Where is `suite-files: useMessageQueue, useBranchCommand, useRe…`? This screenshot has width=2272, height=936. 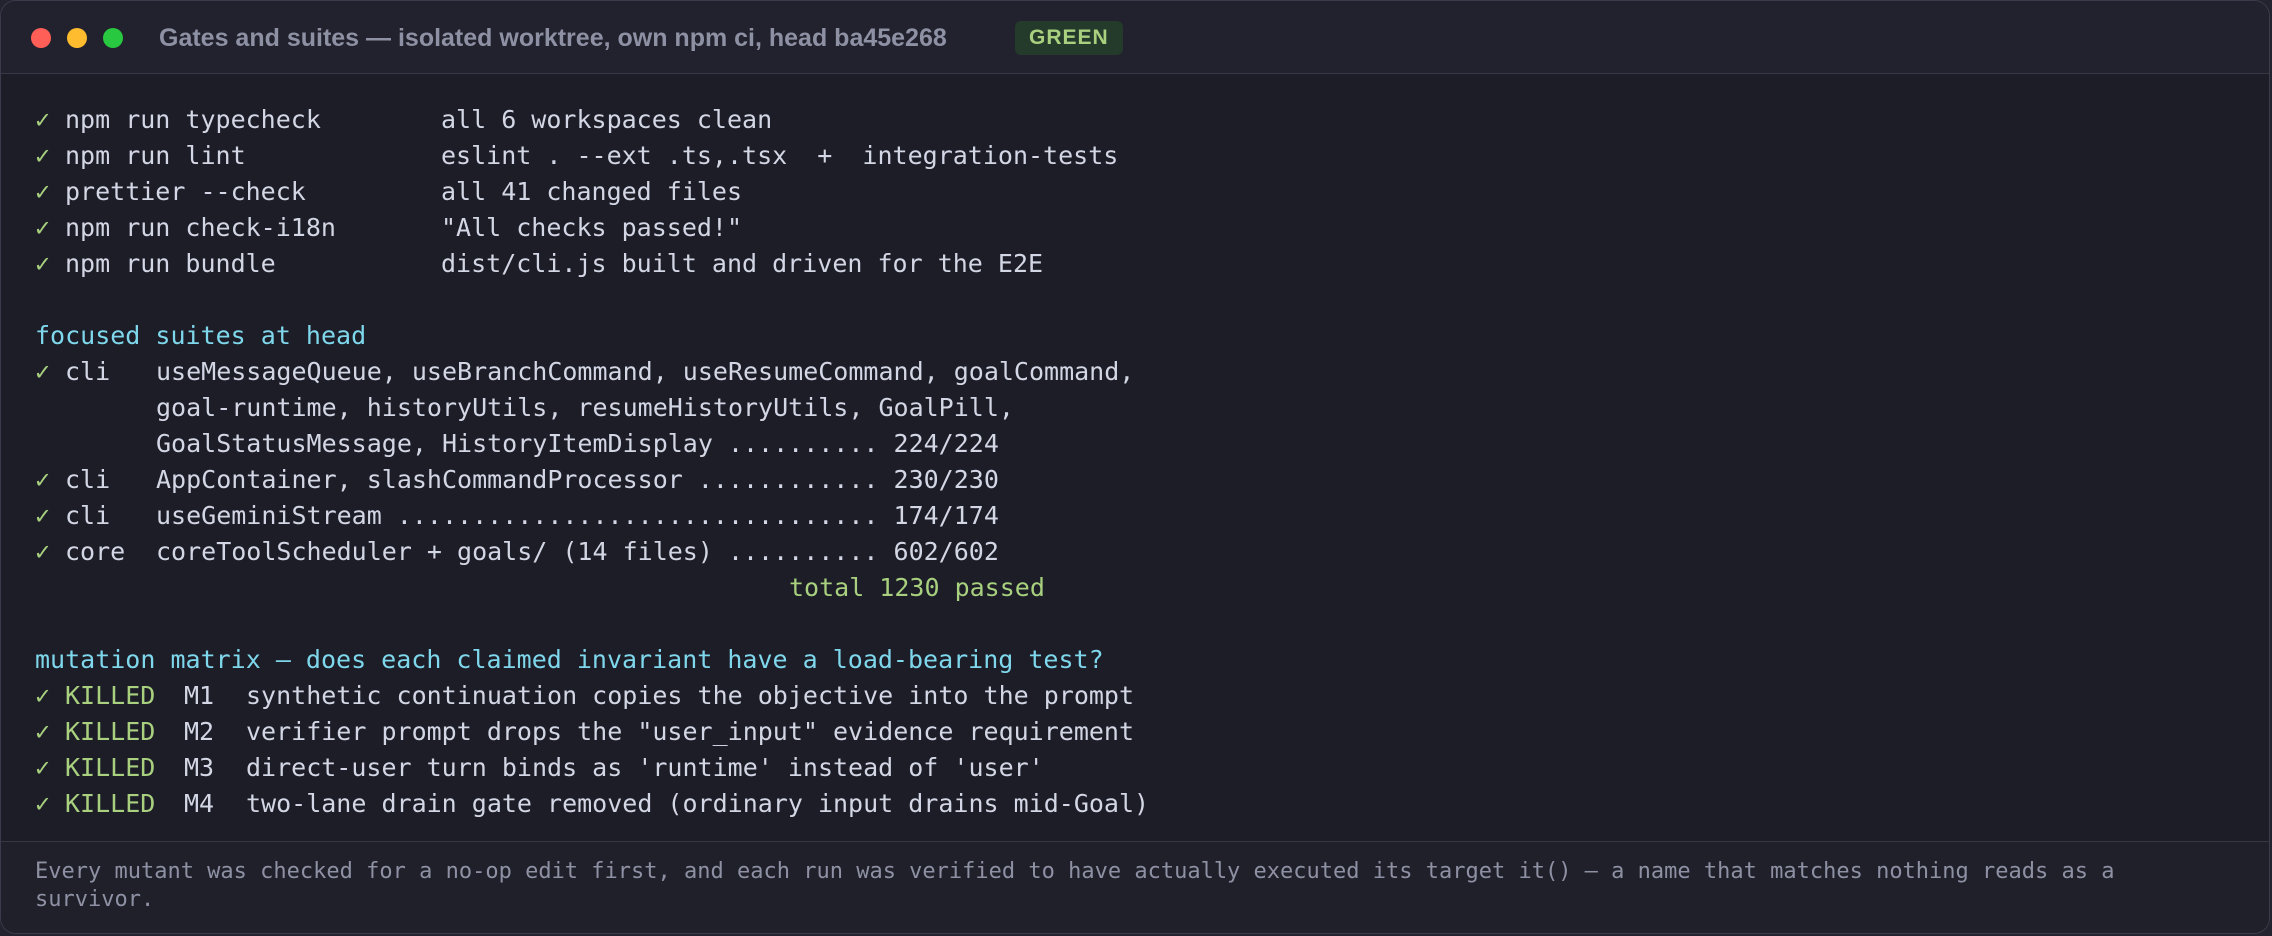
suite-files: useMessageQueue, useBranchCommand, useRe… is located at coordinates (645, 371).